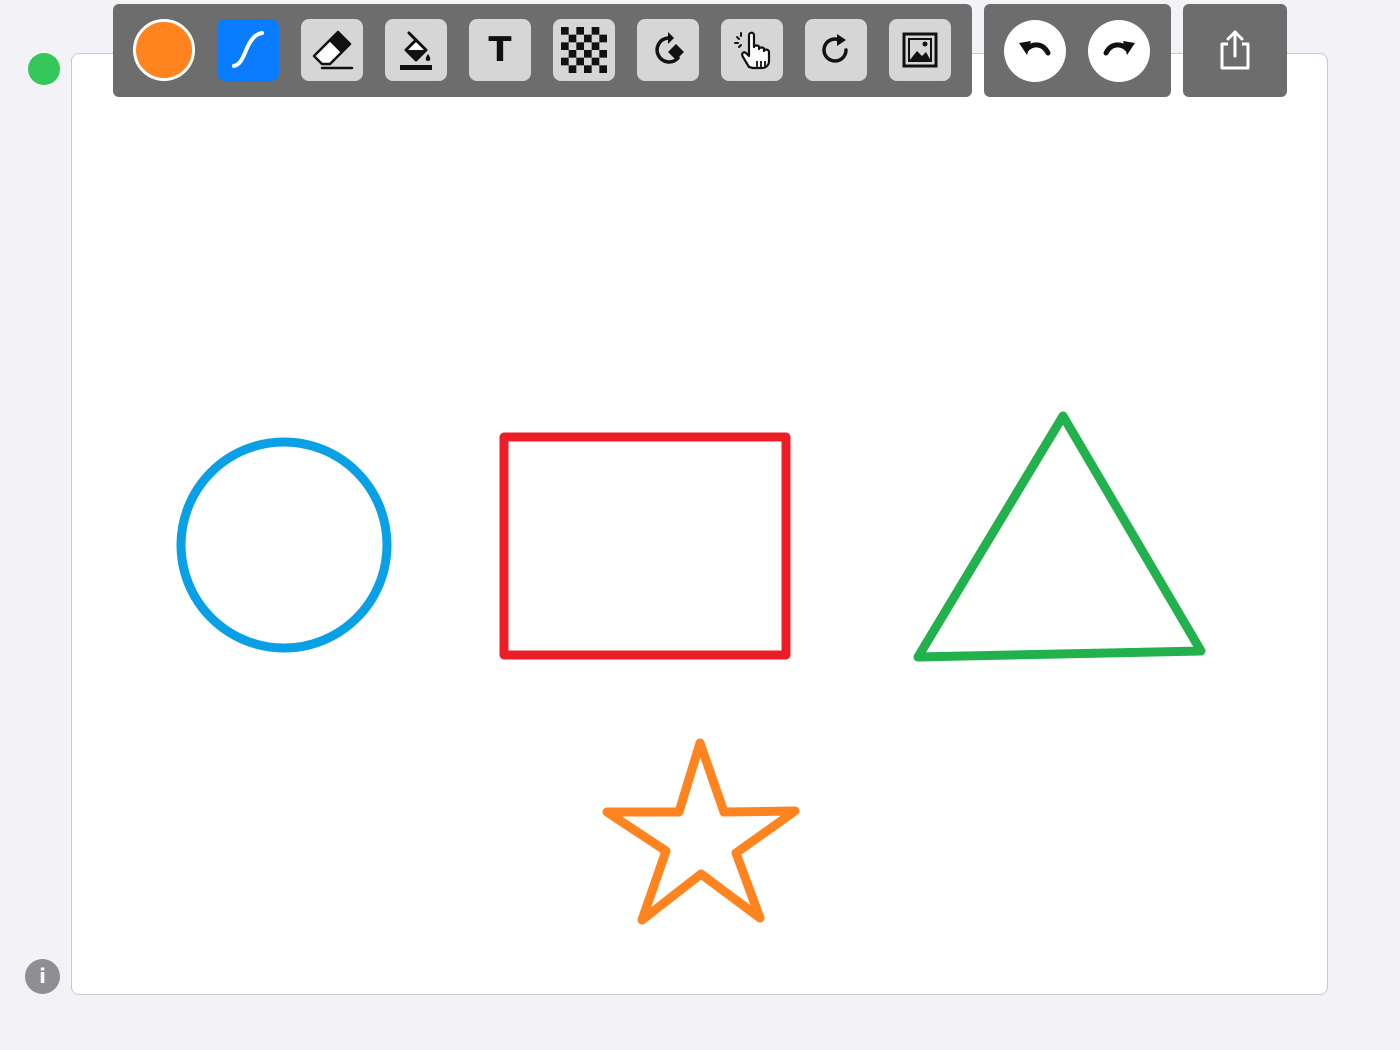  I want to click on eraser-icon, so click(333, 50).